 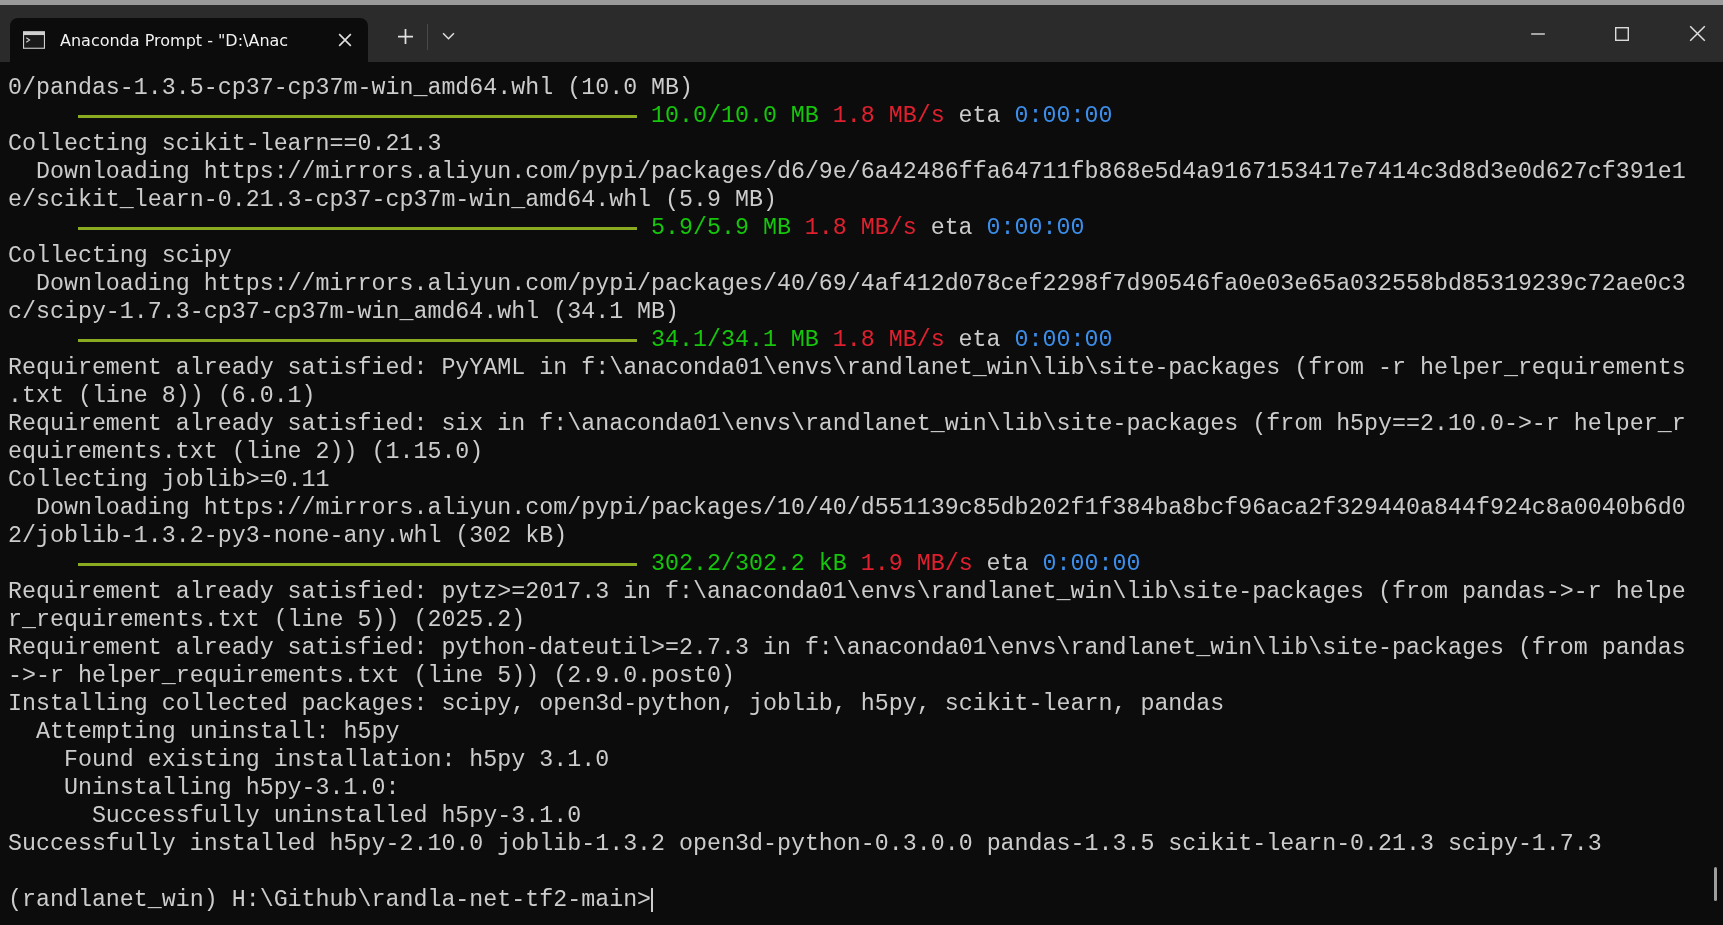 I want to click on output-line: 0/pandas-1.3.5-cp37-cp37m-win_amd64.whl (10.0 MB), so click(x=351, y=88).